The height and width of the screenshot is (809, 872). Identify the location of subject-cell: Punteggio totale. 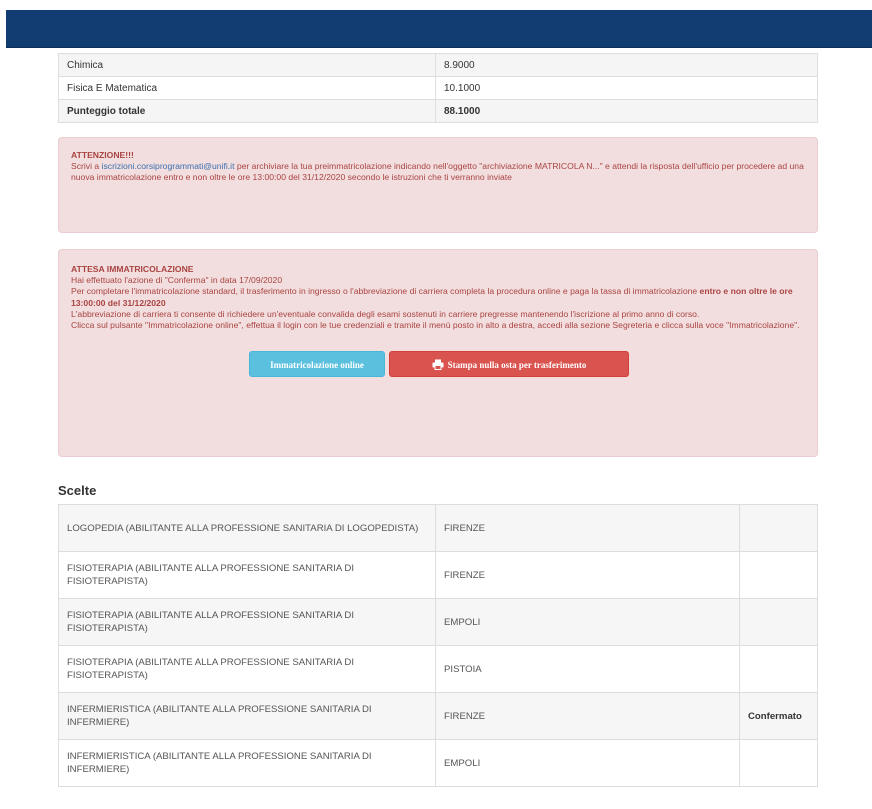
(247, 111).